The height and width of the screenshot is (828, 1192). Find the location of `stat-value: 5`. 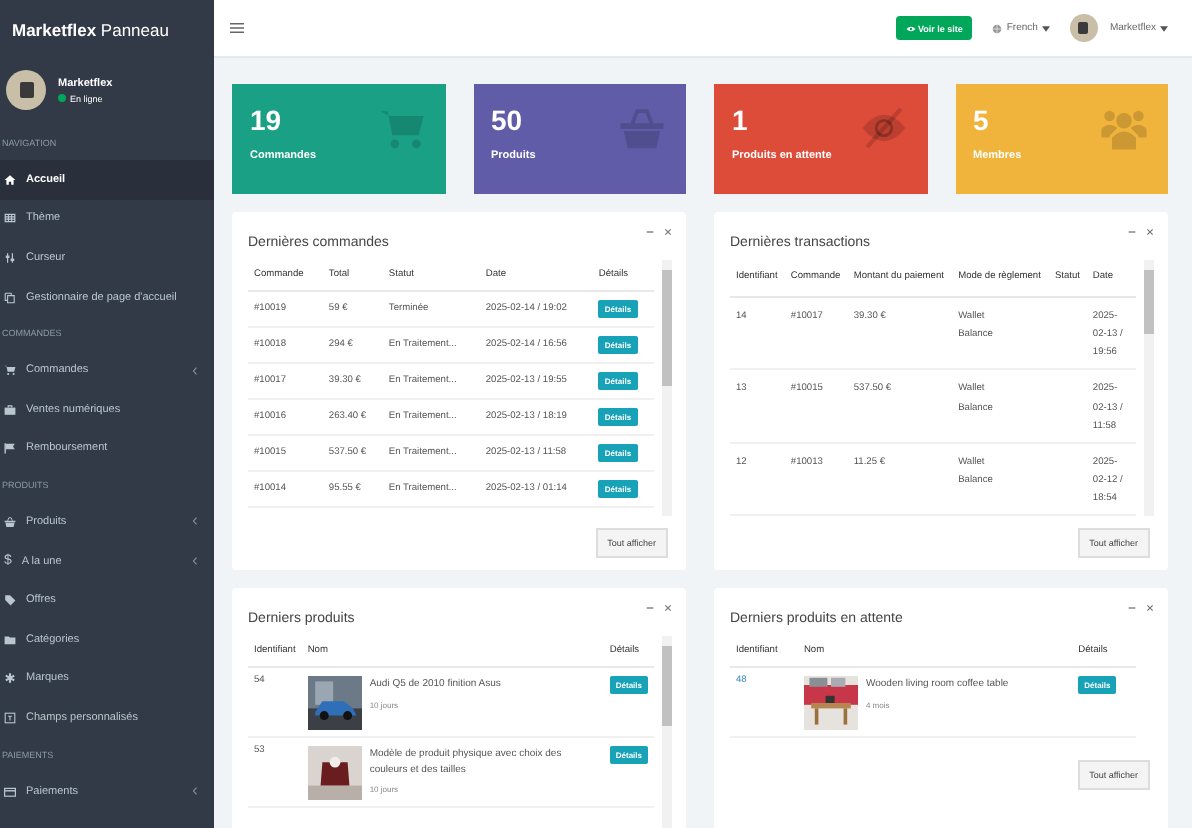

stat-value: 5 is located at coordinates (982, 120).